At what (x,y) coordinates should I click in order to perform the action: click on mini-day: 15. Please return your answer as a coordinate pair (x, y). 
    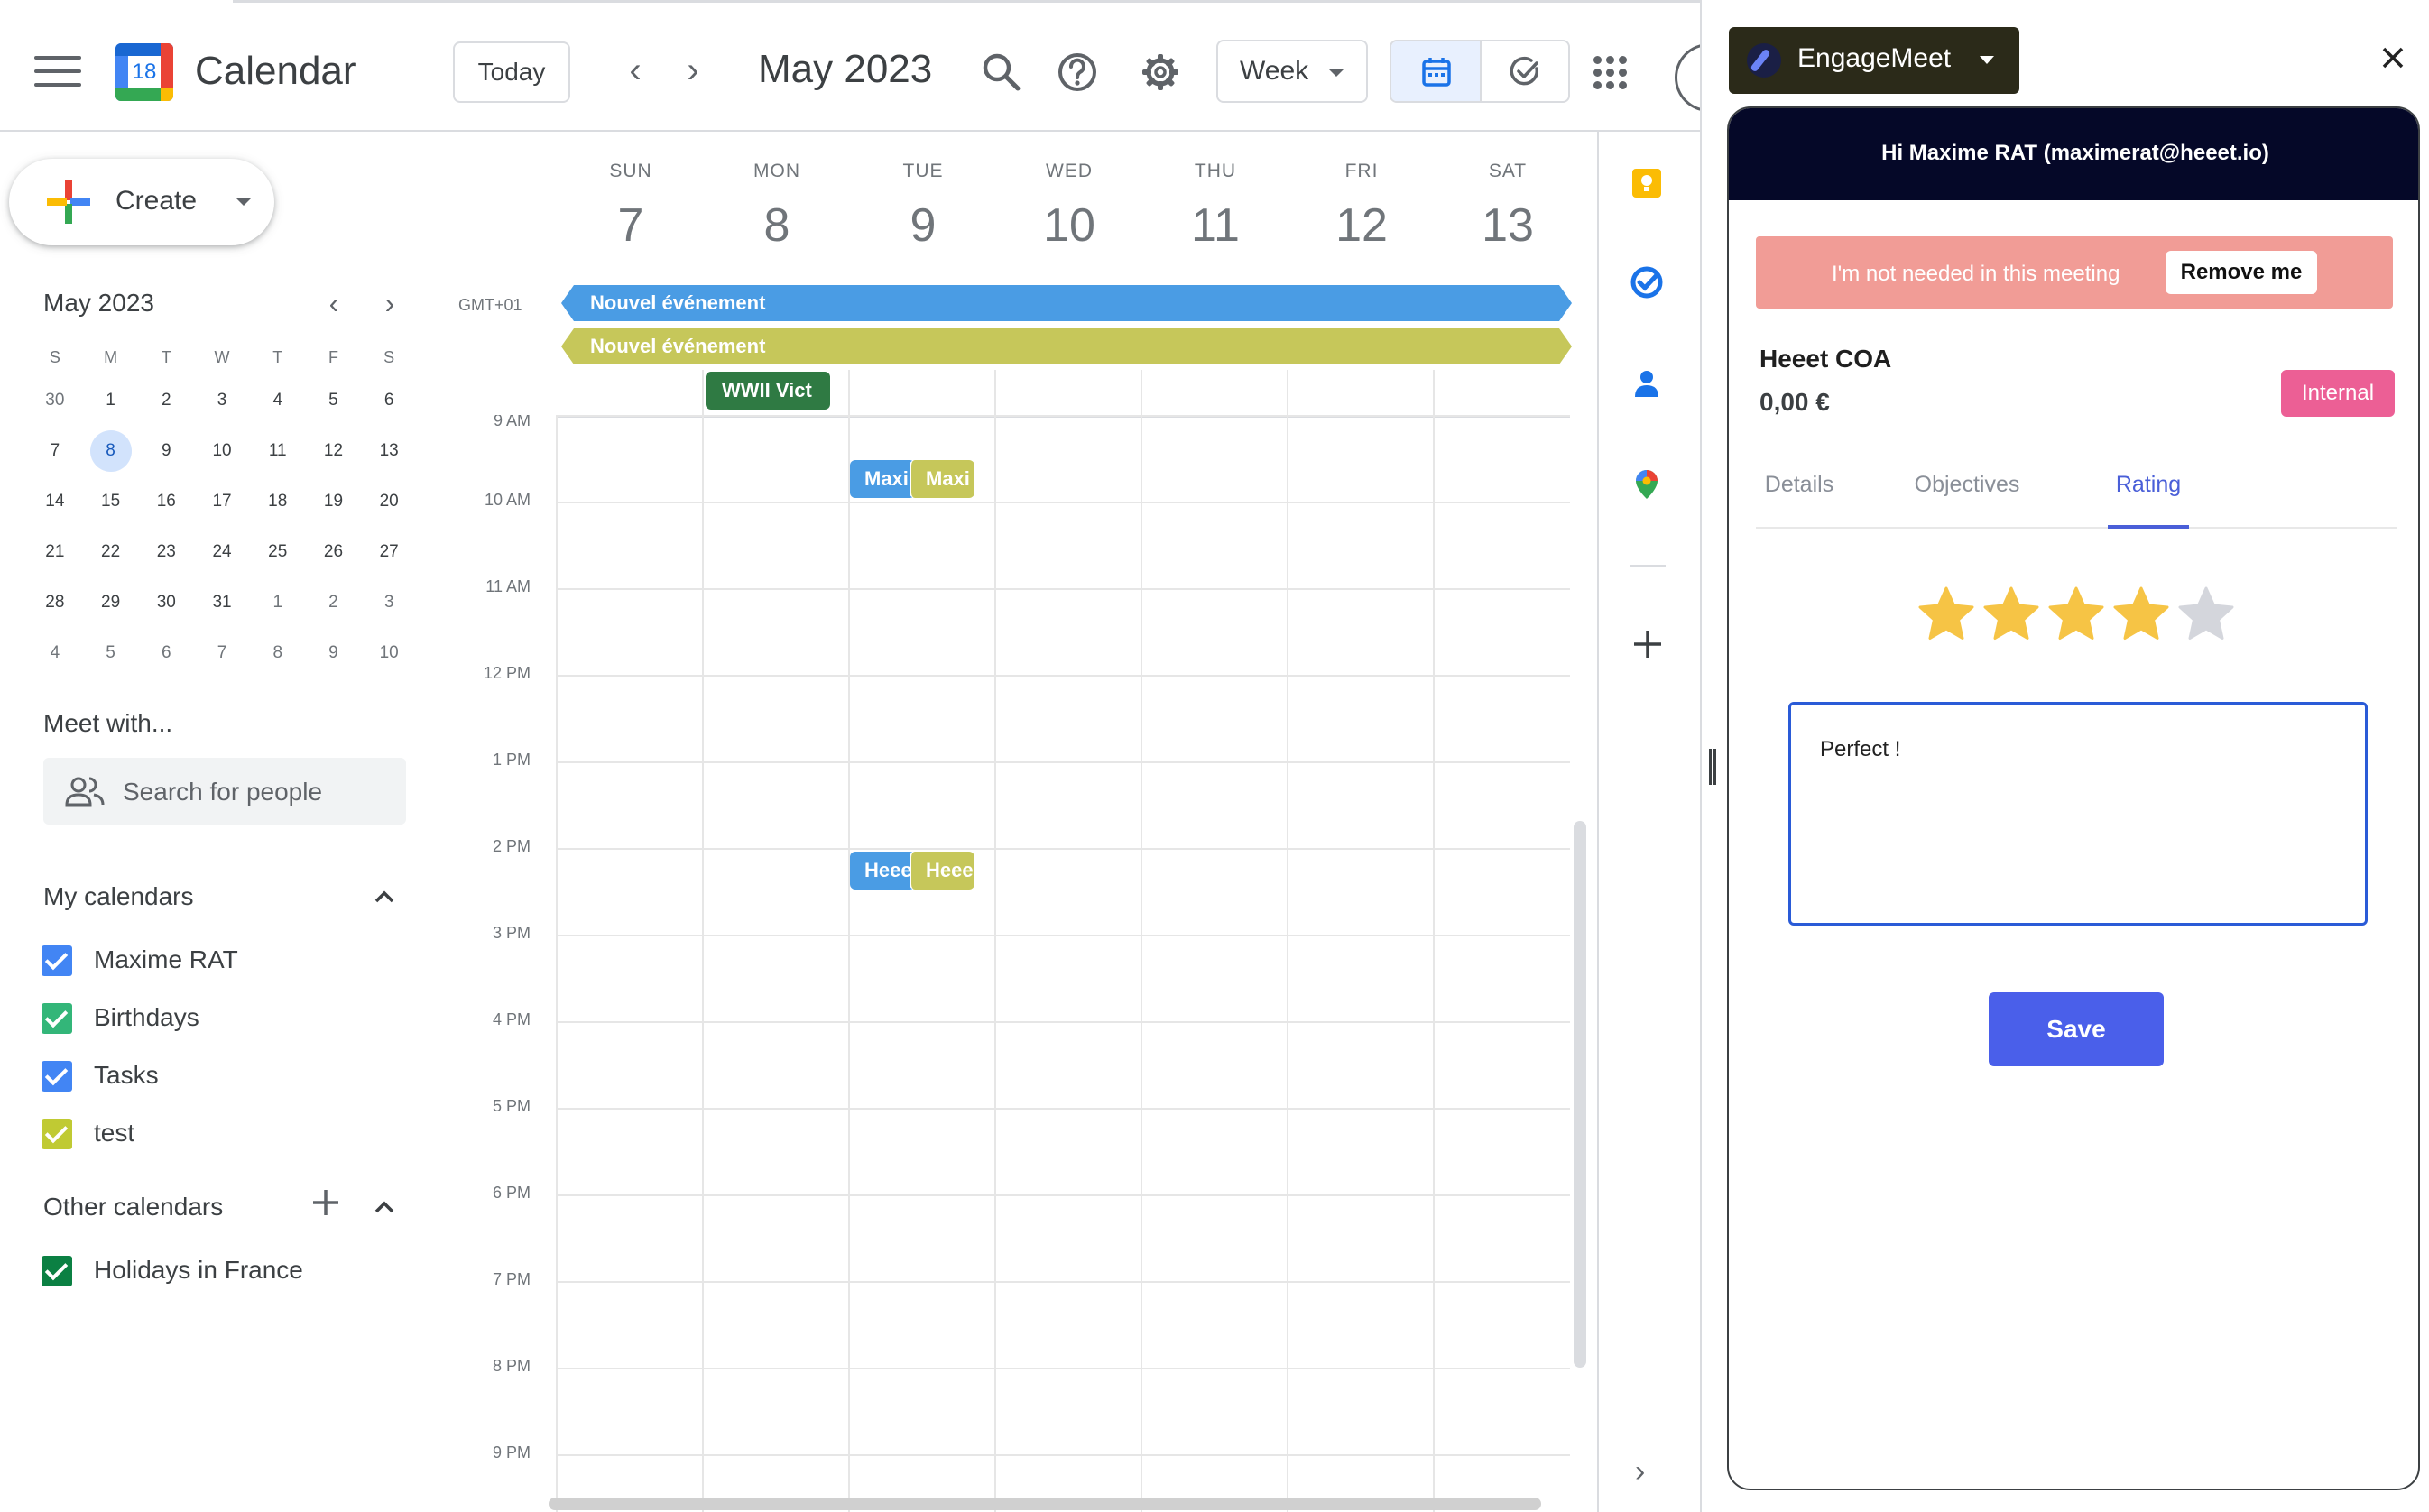
    Looking at the image, I should click on (111, 501).